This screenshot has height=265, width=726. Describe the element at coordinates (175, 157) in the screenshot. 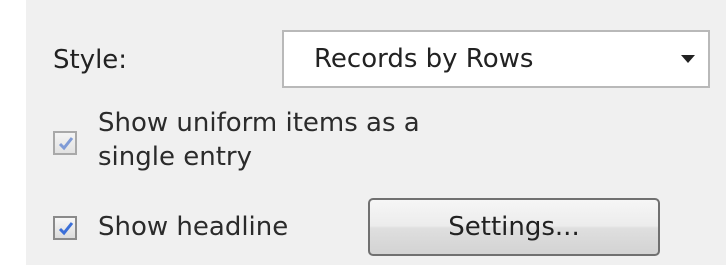

I see `uniform-items-label-line2: single entry` at that location.